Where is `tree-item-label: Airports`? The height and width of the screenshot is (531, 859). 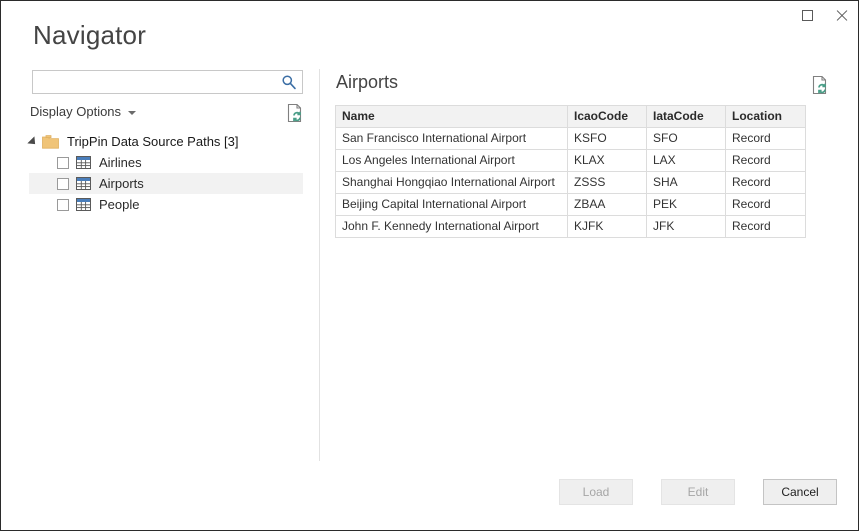
tree-item-label: Airports is located at coordinates (121, 183).